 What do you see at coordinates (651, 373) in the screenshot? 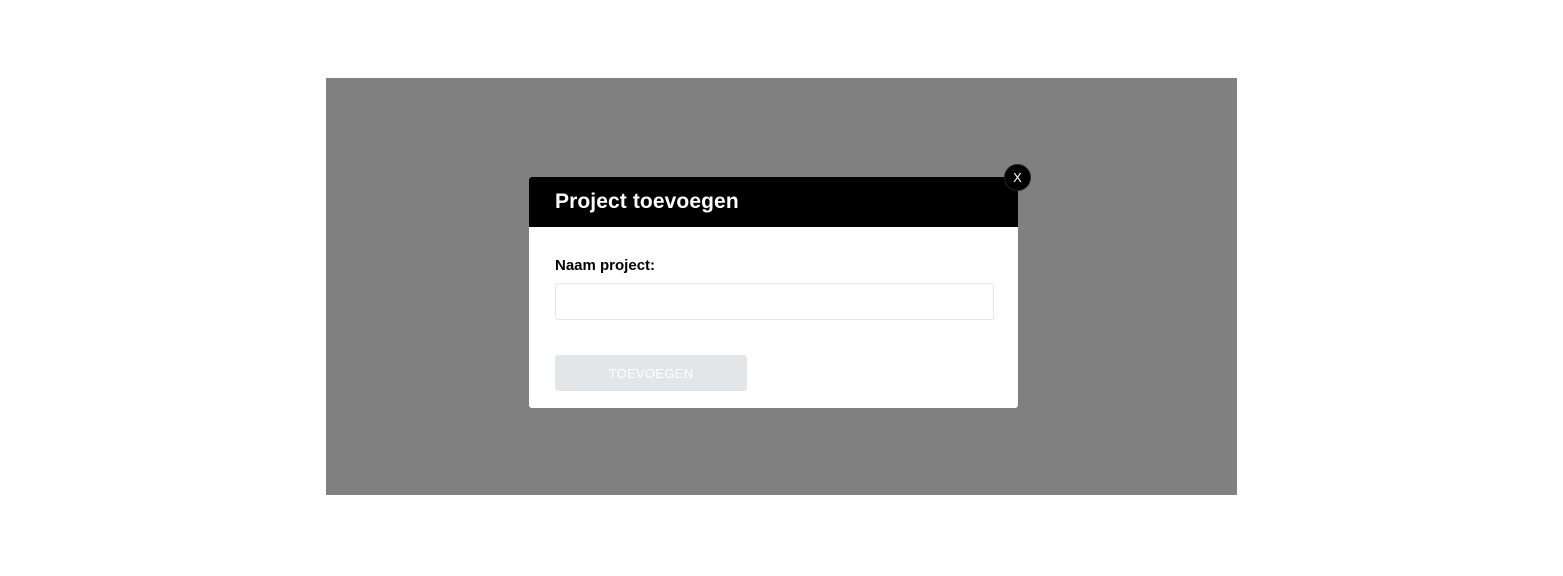
I see `add-project-button: TOEVOEGEN` at bounding box center [651, 373].